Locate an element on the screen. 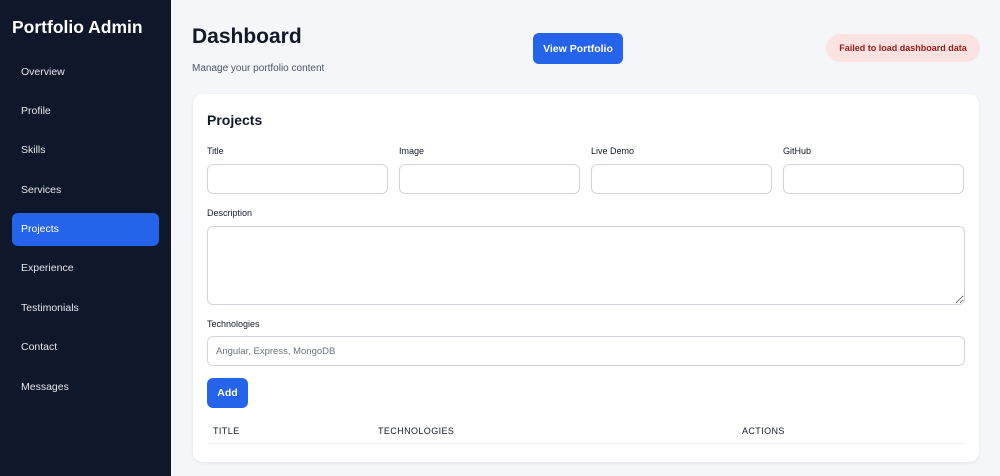 The image size is (1000, 476). error-badge: Failed to load dashboard data is located at coordinates (903, 48).